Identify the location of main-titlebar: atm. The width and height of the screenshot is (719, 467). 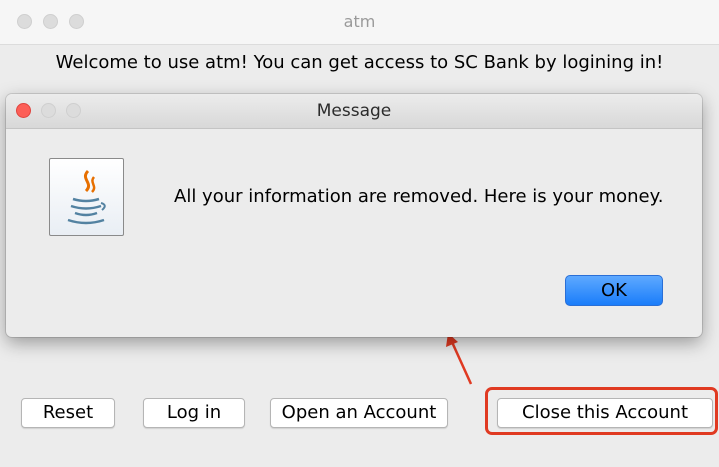
(359, 22).